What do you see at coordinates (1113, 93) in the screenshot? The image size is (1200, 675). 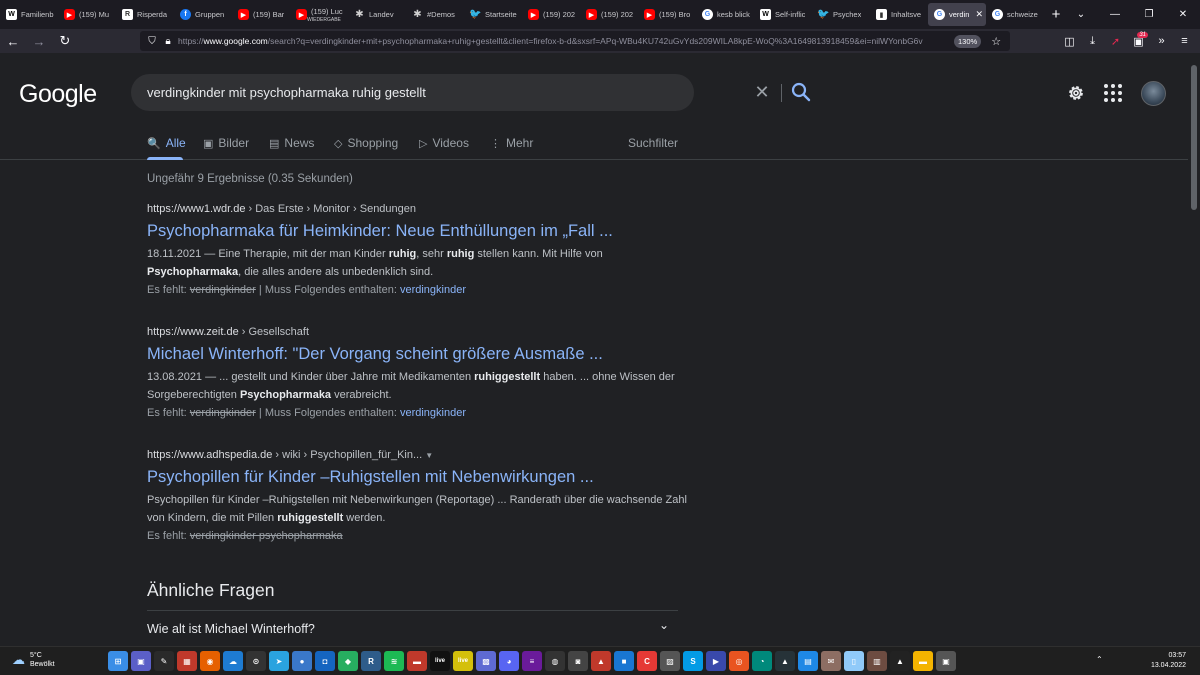 I see `google-apps-icon` at bounding box center [1113, 93].